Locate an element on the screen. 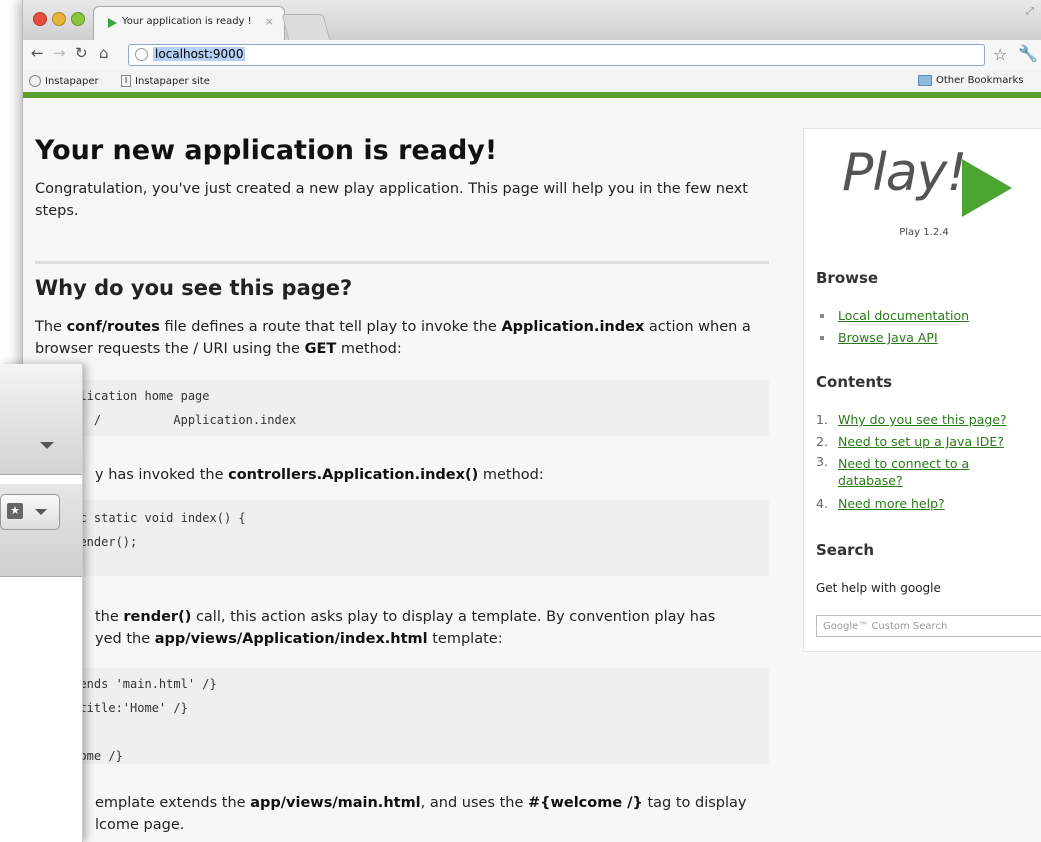  browse-list: Local documentation Browse Java API is located at coordinates (892, 327).